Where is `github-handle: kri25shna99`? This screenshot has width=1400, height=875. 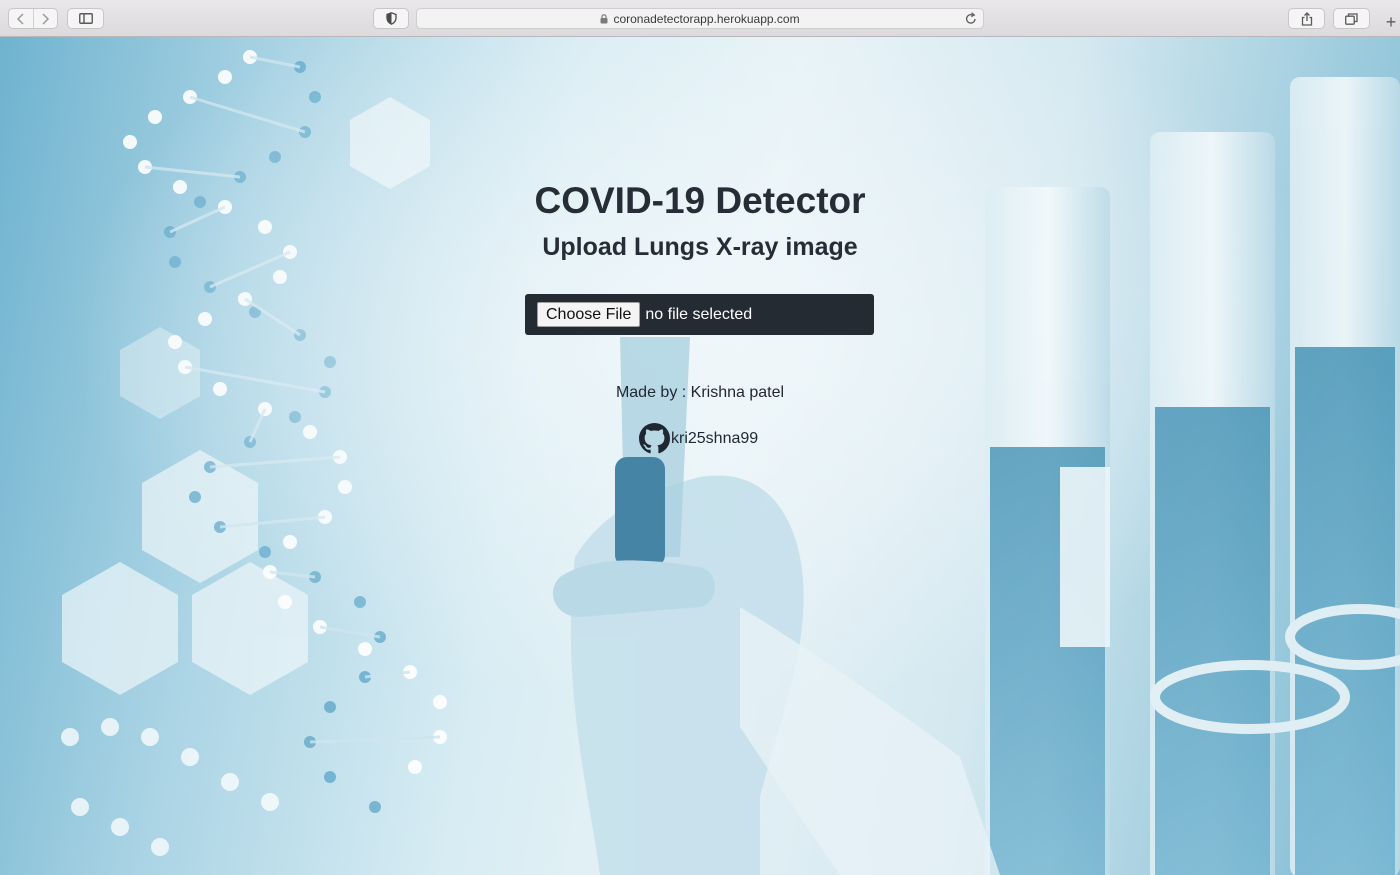
github-handle: kri25shna99 is located at coordinates (715, 438).